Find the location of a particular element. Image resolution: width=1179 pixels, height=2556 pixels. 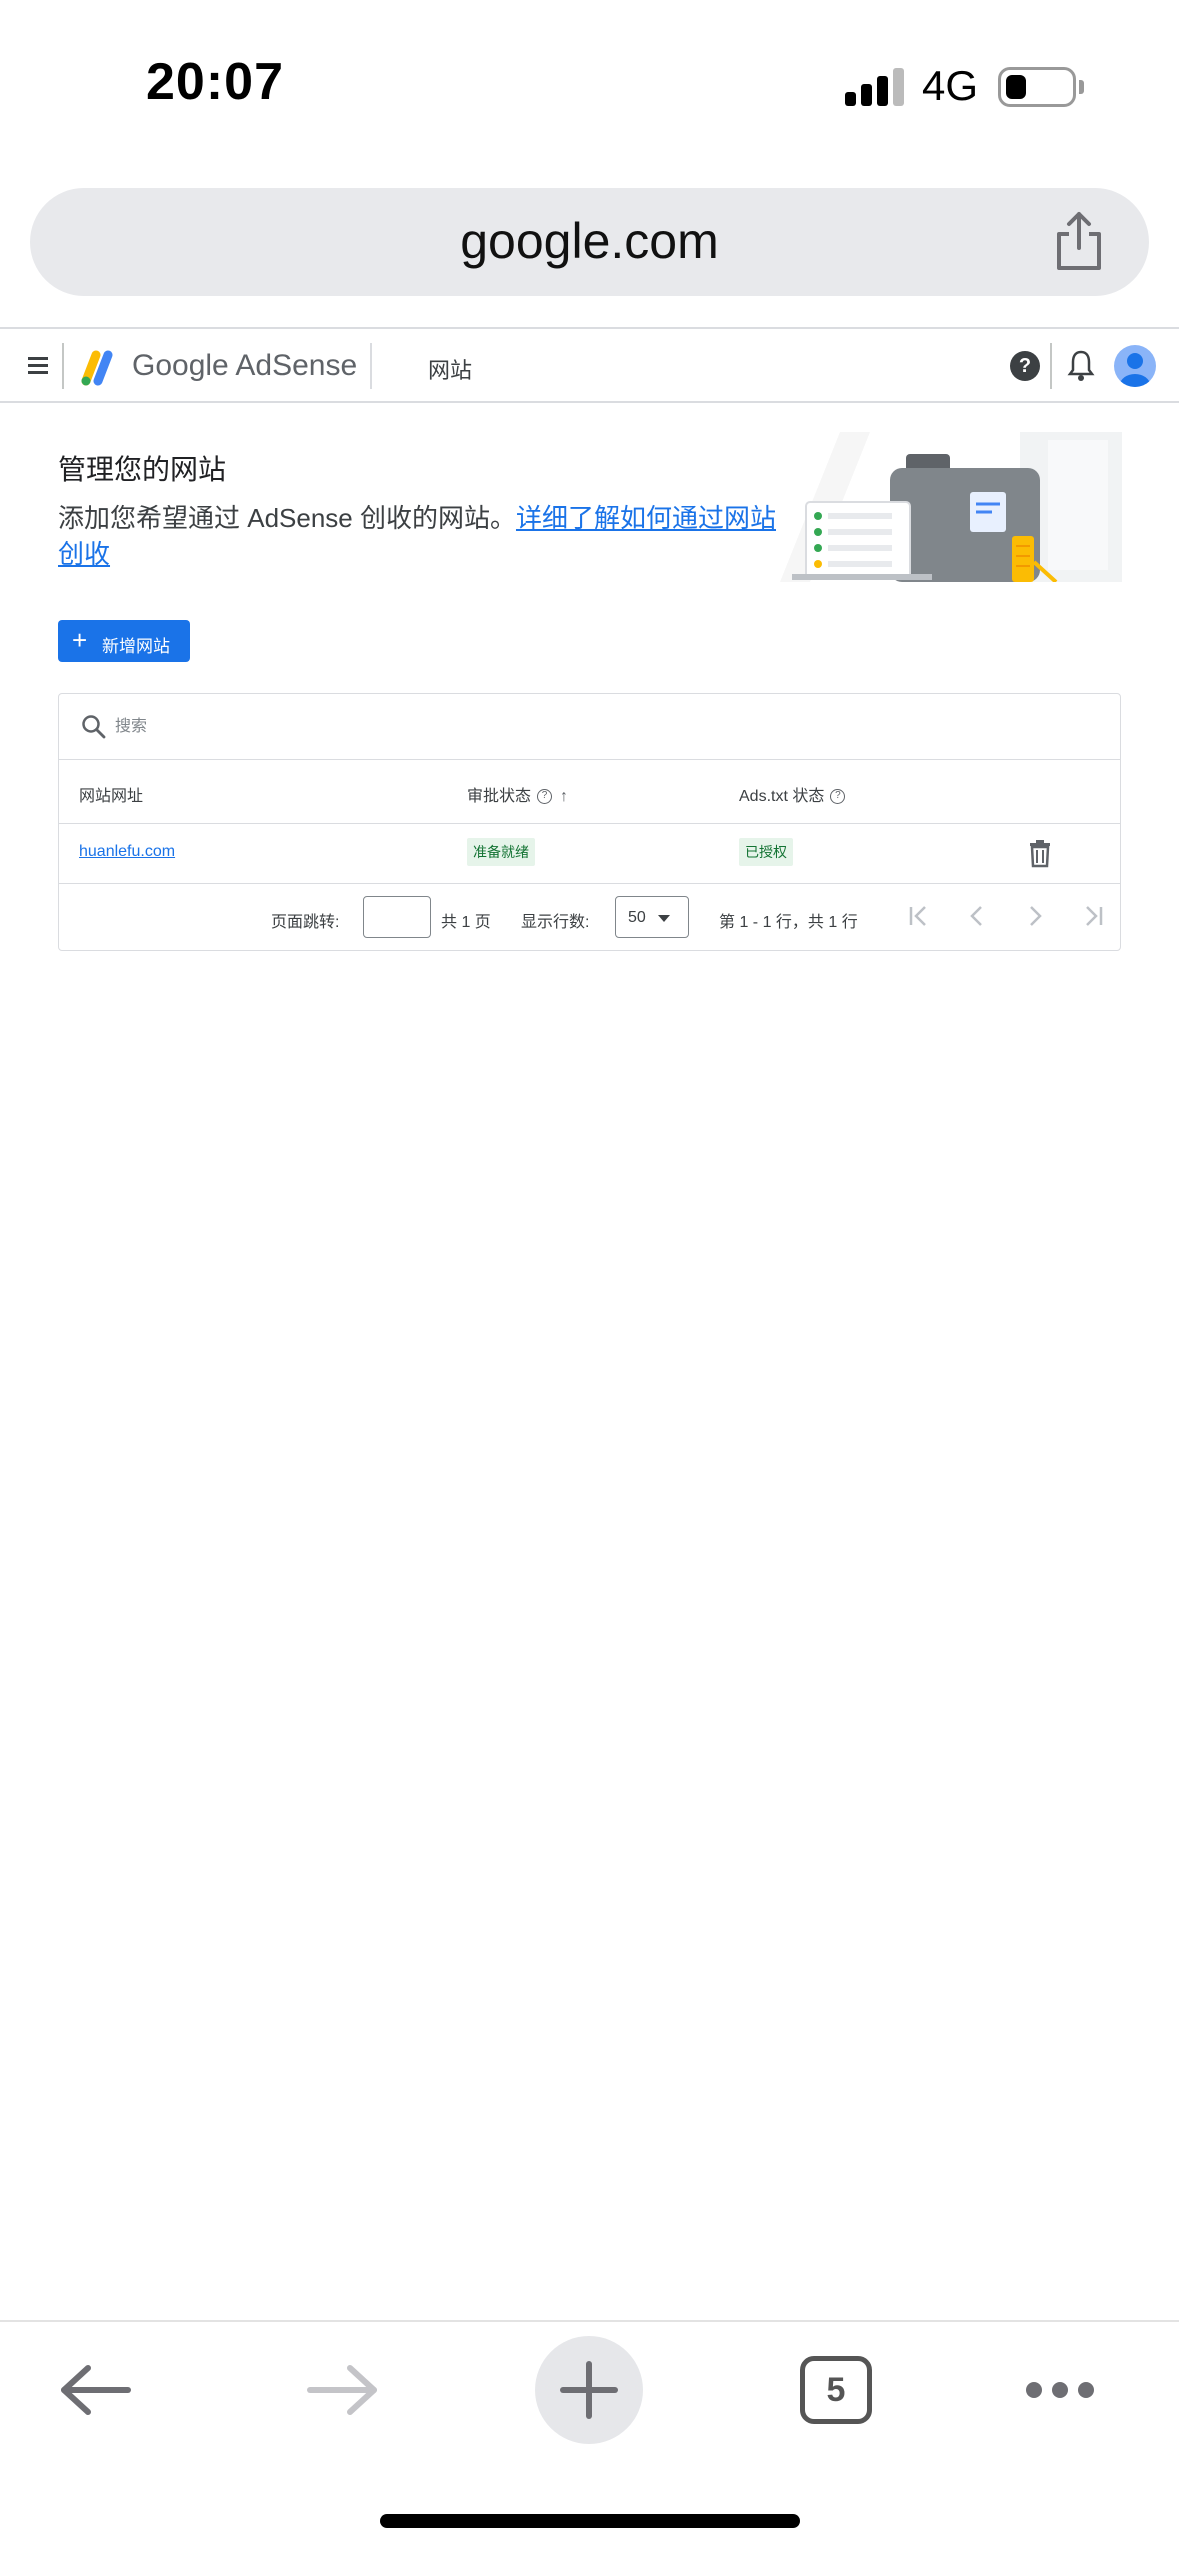

approval-status-badge: 准备就绪 is located at coordinates (501, 852).